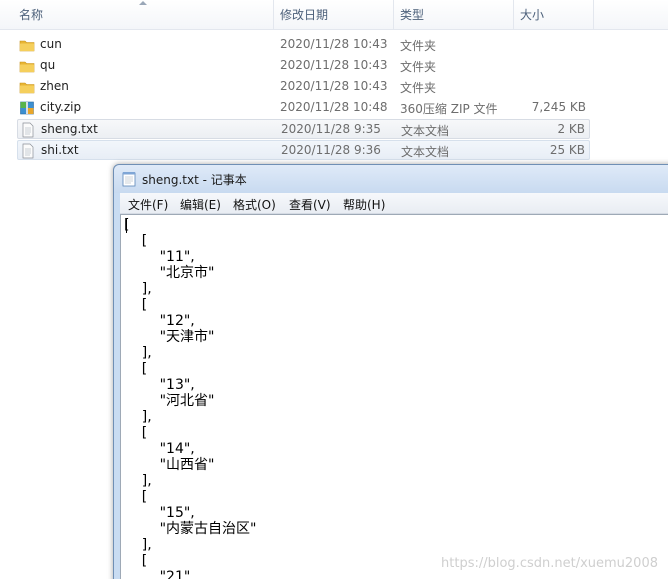 The height and width of the screenshot is (579, 668). What do you see at coordinates (54, 86) in the screenshot?
I see `file-name: zhen` at bounding box center [54, 86].